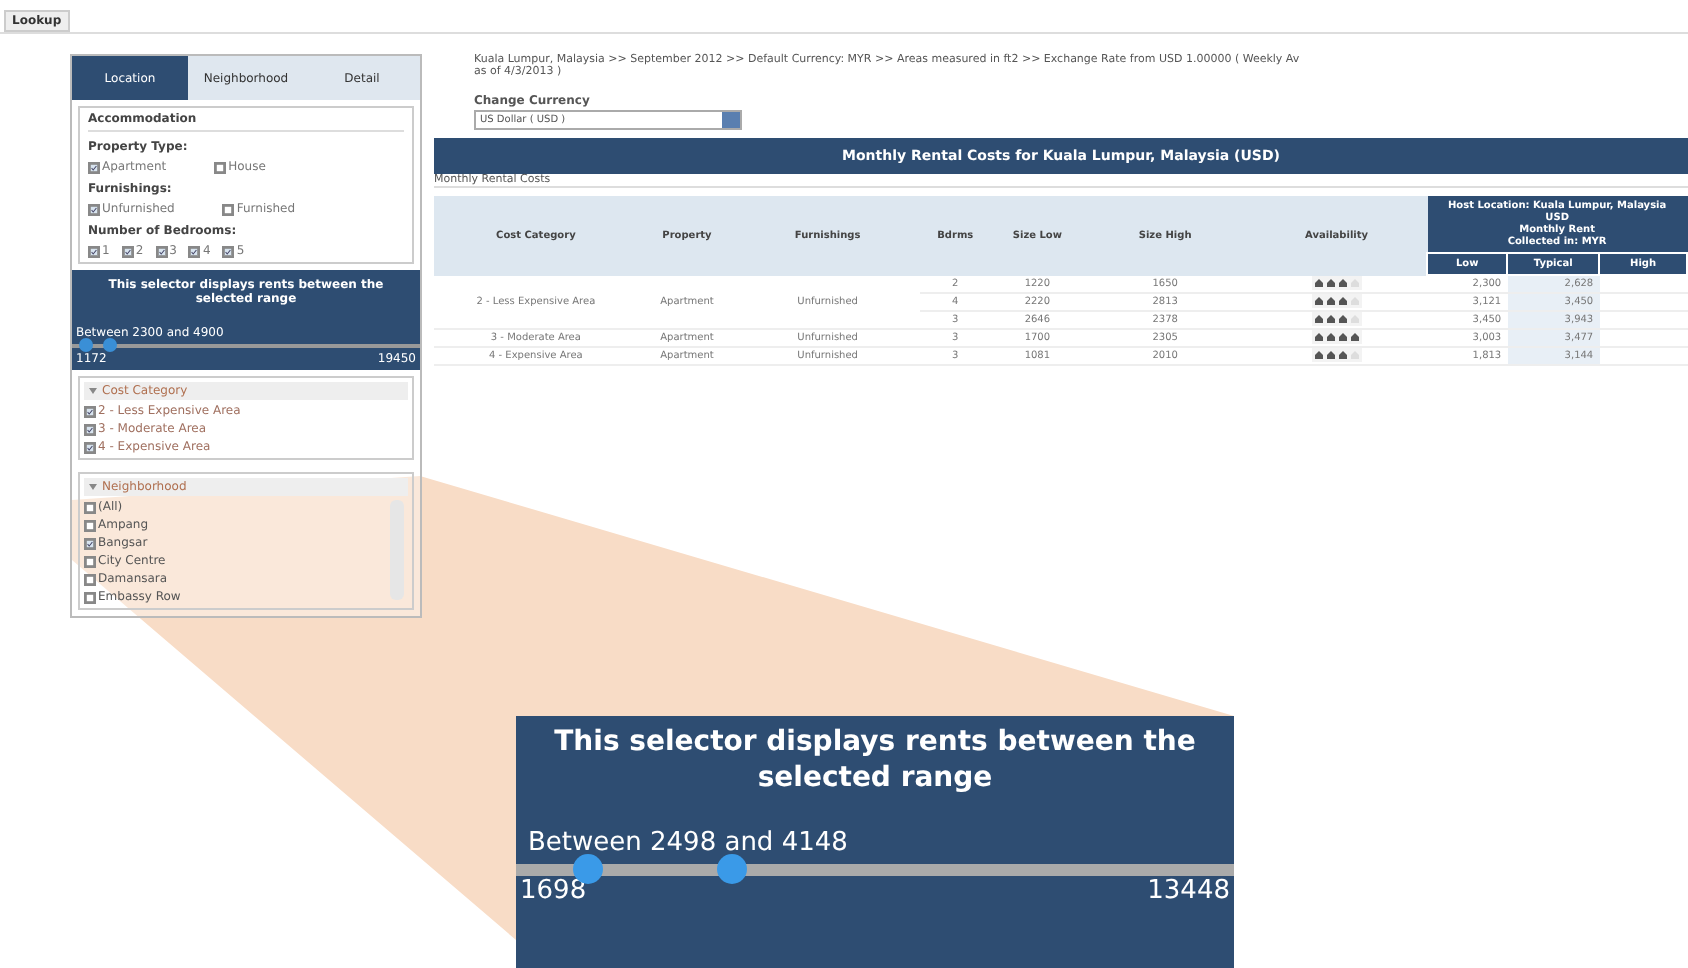 The height and width of the screenshot is (968, 1688). Describe the element at coordinates (553, 891) in the screenshot. I see `range-min: 1698` at that location.